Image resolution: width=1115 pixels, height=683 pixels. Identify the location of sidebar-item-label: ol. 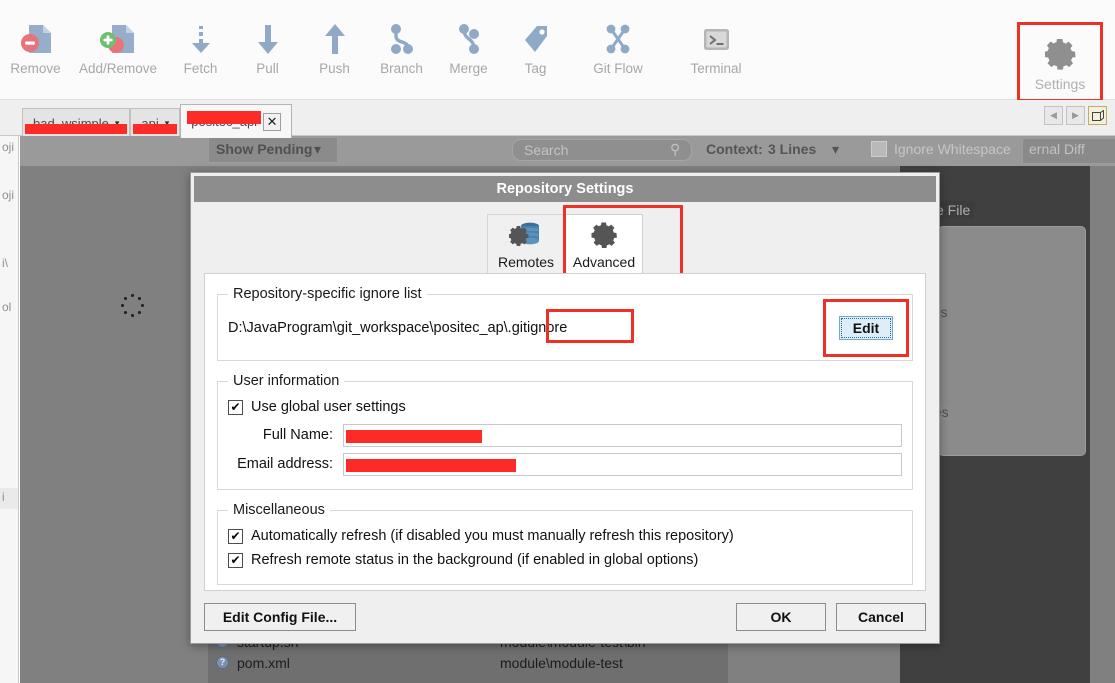
(6, 307).